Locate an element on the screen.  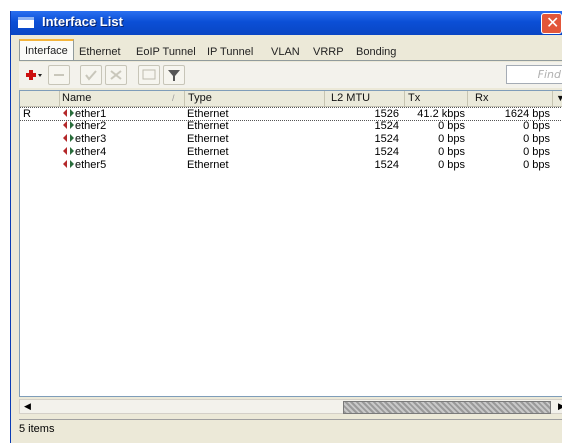
tab-ethernet: Ethernet is located at coordinates (100, 52).